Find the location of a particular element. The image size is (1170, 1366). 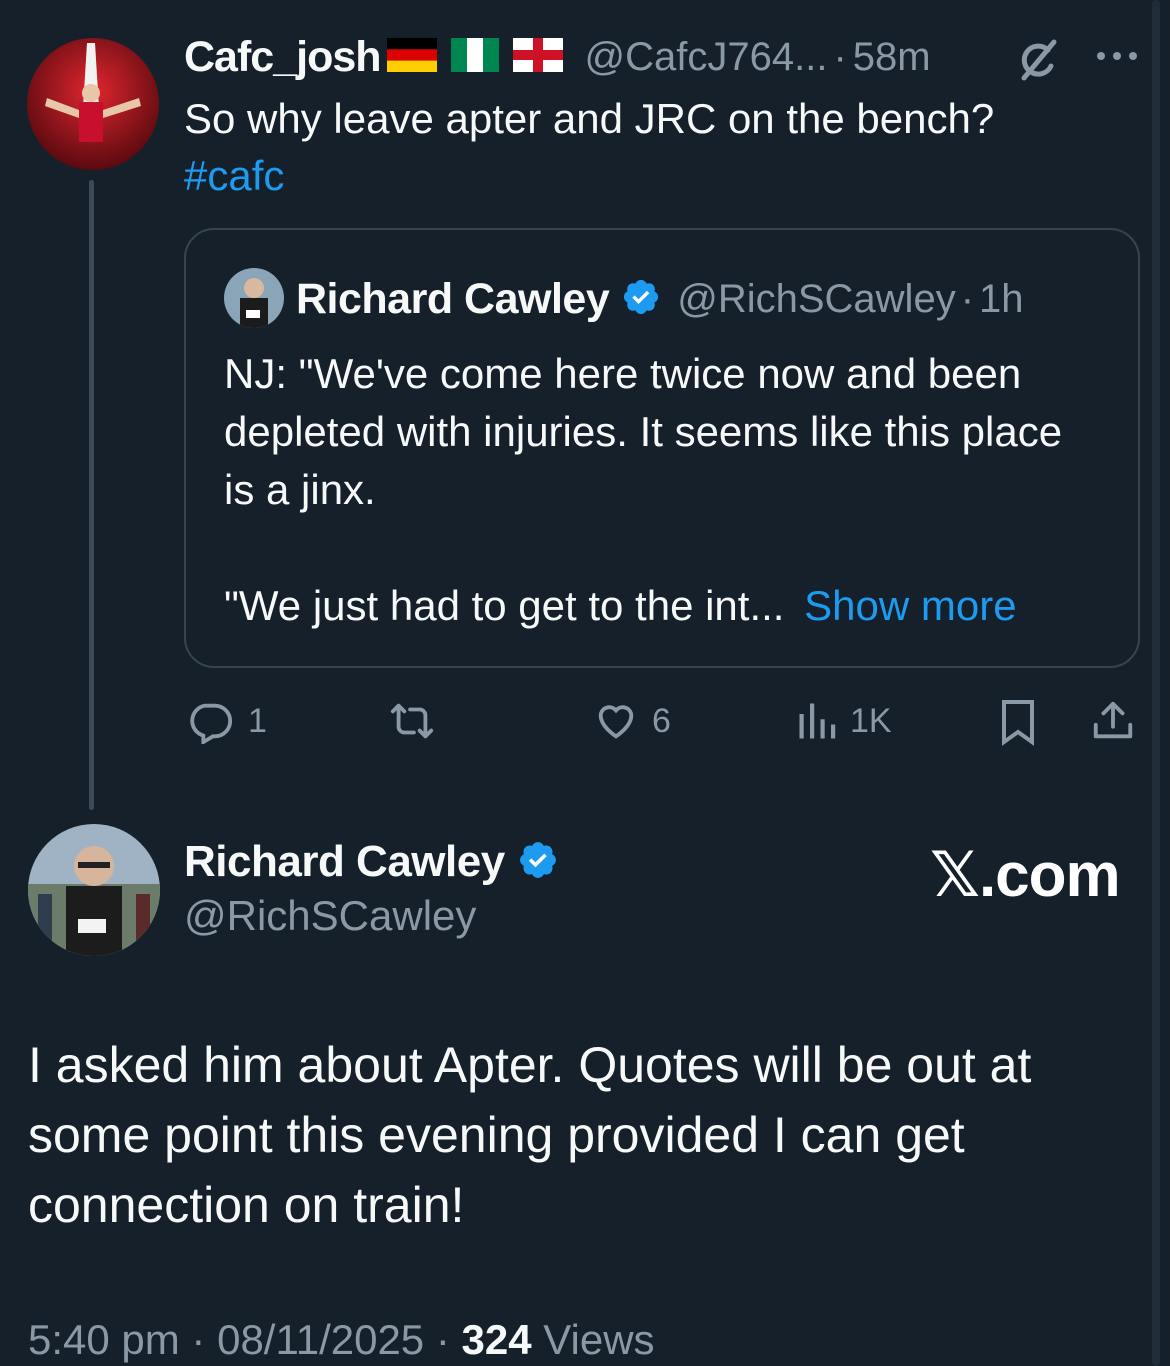

bookmark-icon is located at coordinates (1018, 723).